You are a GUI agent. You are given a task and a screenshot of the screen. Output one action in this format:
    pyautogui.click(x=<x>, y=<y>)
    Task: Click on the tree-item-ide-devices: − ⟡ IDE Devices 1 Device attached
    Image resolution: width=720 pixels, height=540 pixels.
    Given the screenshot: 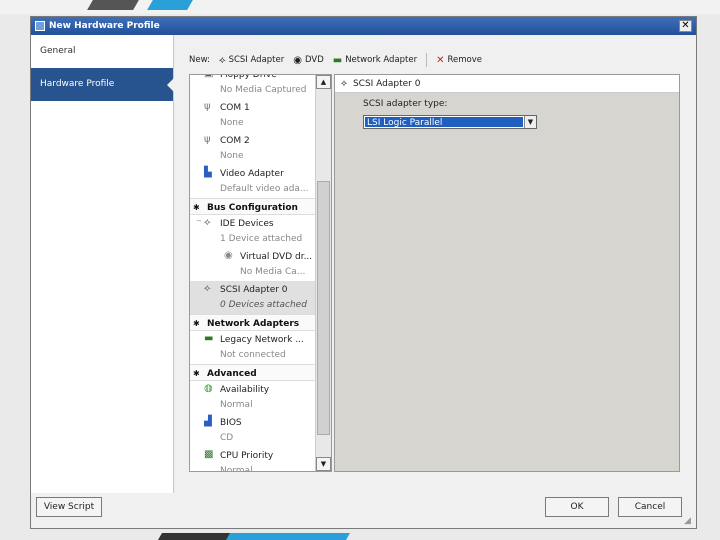 What is the action you would take?
    pyautogui.click(x=253, y=231)
    